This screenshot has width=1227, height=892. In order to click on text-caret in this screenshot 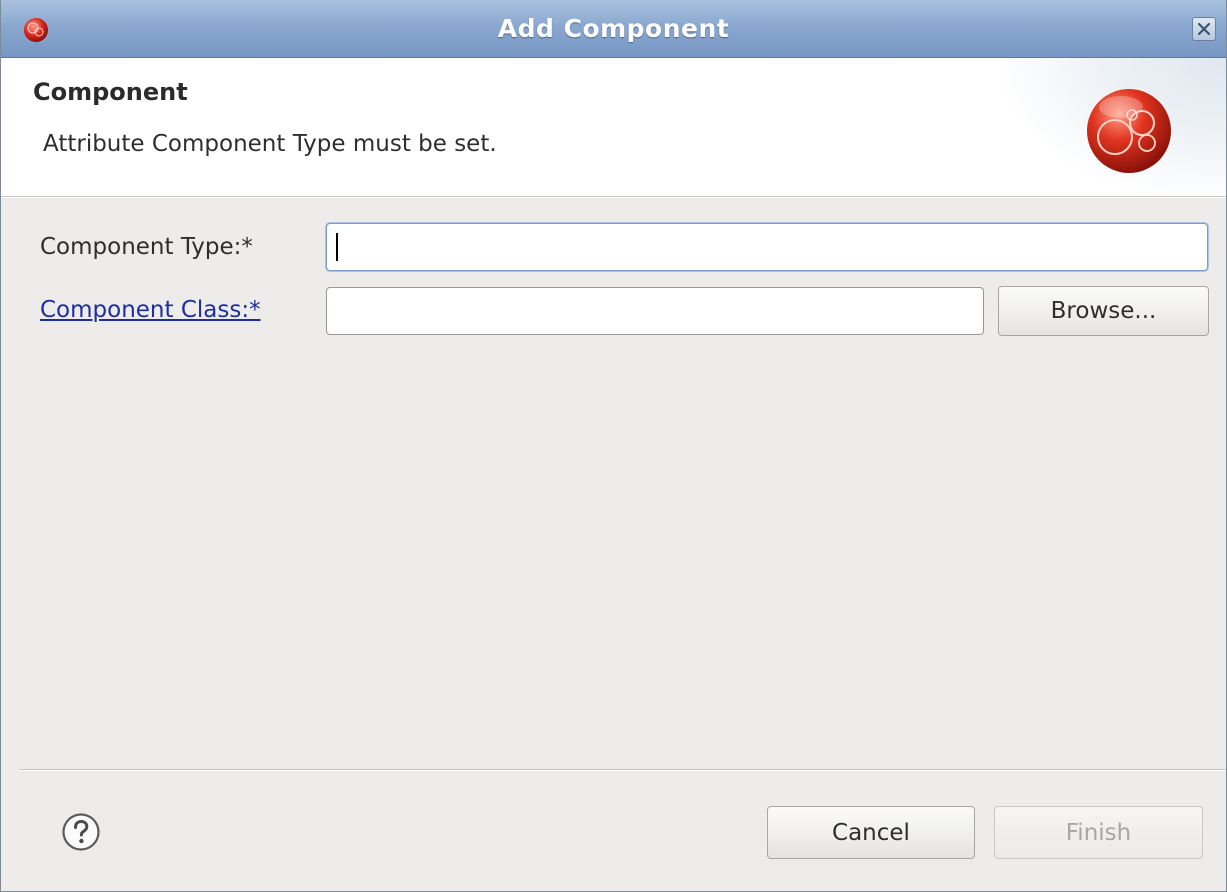, I will do `click(337, 247)`.